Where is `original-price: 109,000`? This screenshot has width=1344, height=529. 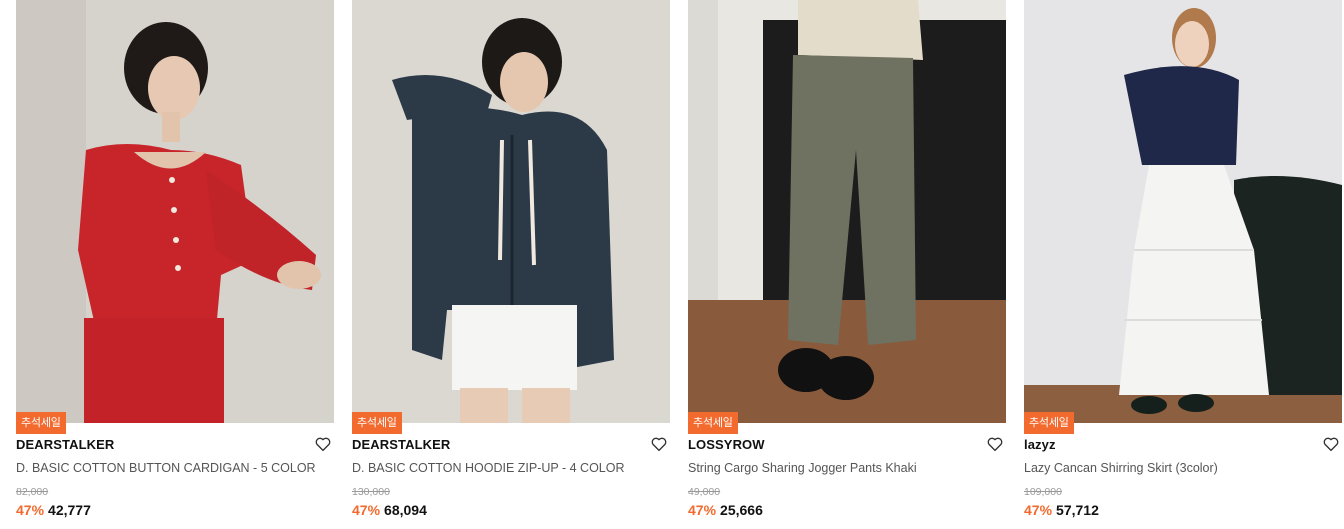 original-price: 109,000 is located at coordinates (1043, 492).